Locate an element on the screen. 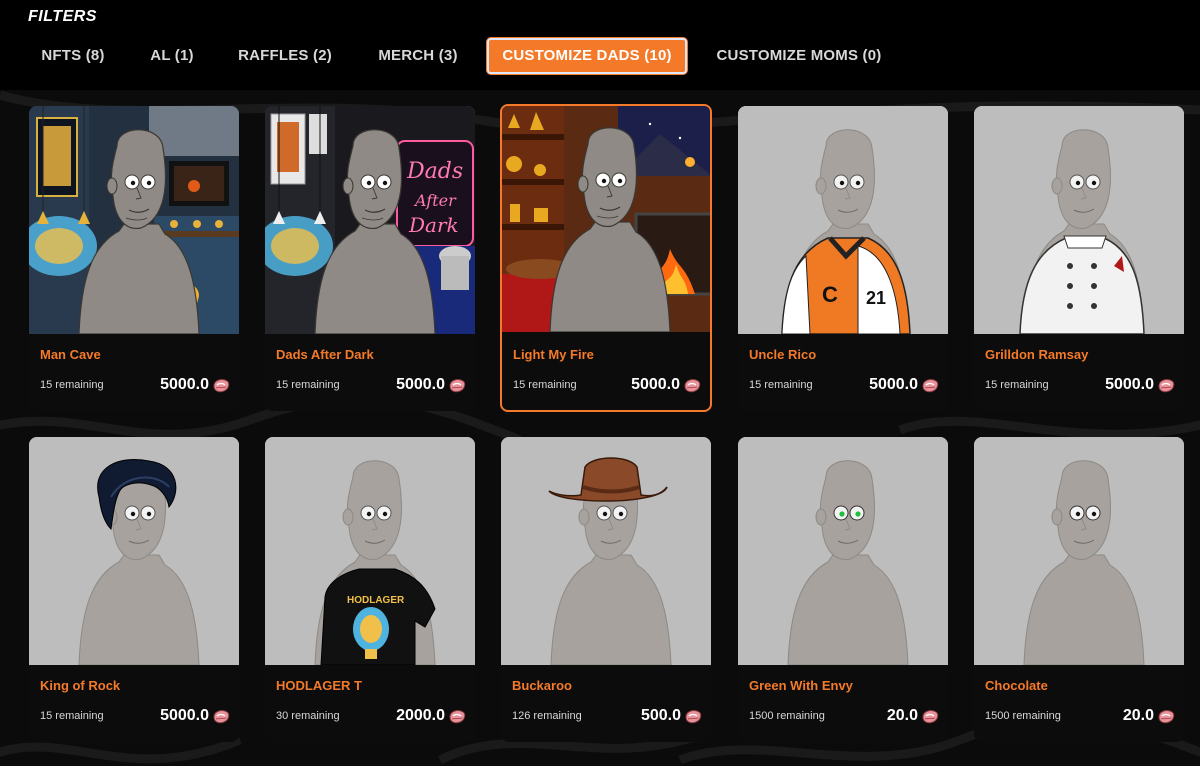  product-price: 2000.0 is located at coordinates (420, 715).